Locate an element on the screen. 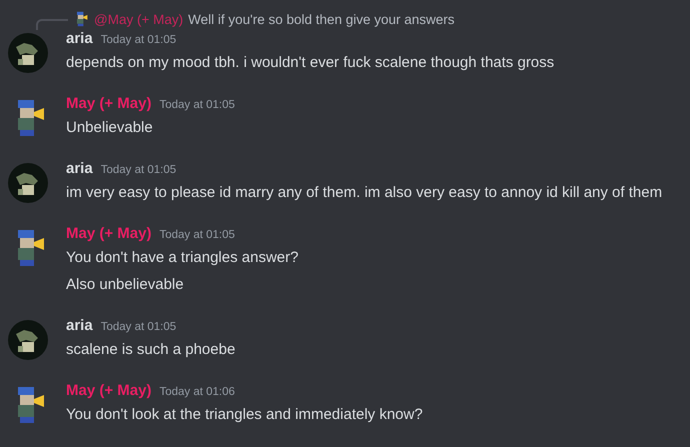 The height and width of the screenshot is (447, 690). message-text: im very easy to please id marry any of them. im also very easy to annoy id kill any of them is located at coordinates (365, 193).